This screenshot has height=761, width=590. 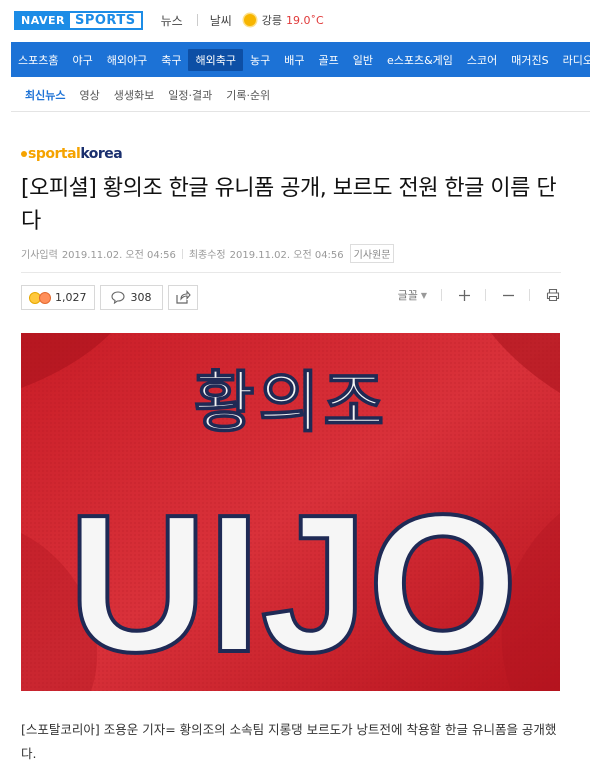 What do you see at coordinates (305, 20) in the screenshot?
I see `weather-temperature: 19.0˚C` at bounding box center [305, 20].